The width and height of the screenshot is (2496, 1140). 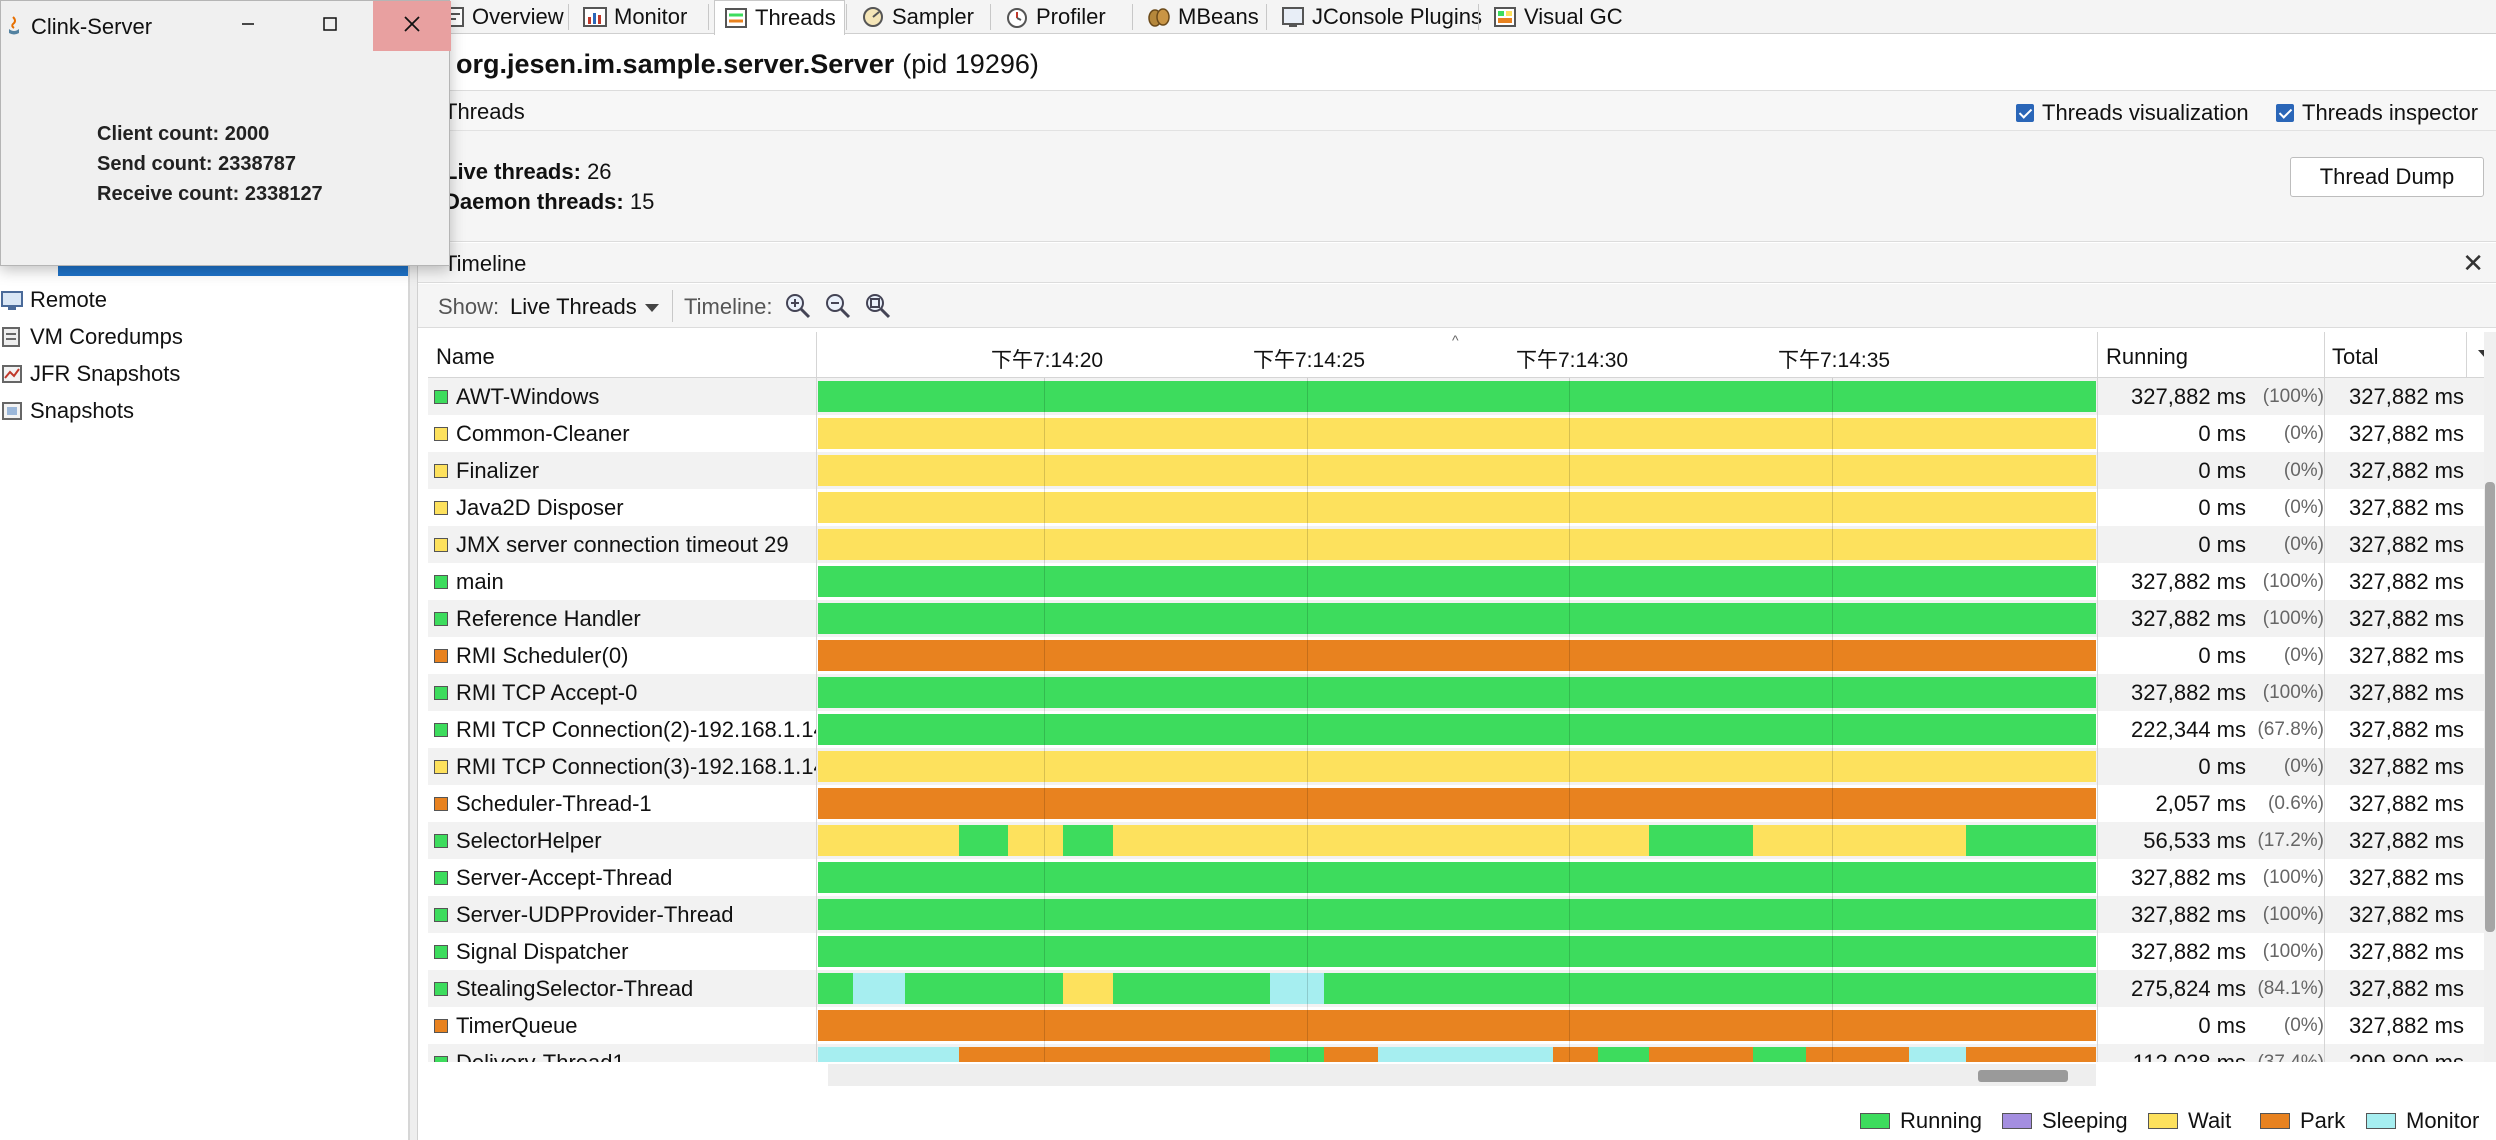 I want to click on table-row: AWT-Windows 327,882 ms (100%) 327,882 ms, so click(x=1457, y=396).